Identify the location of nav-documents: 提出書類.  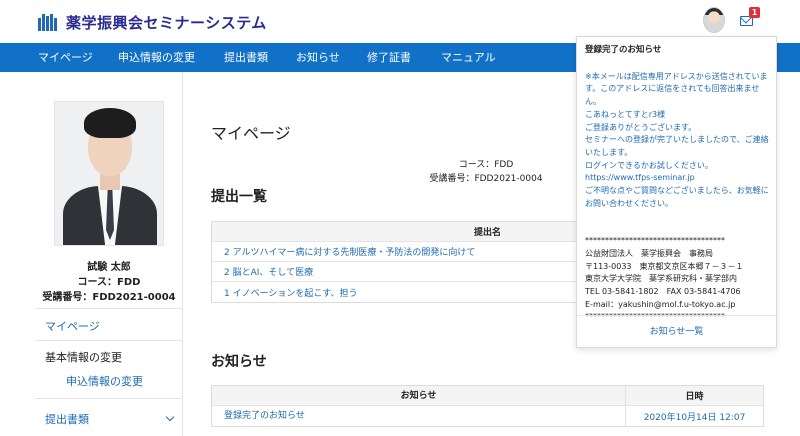
(246, 57).